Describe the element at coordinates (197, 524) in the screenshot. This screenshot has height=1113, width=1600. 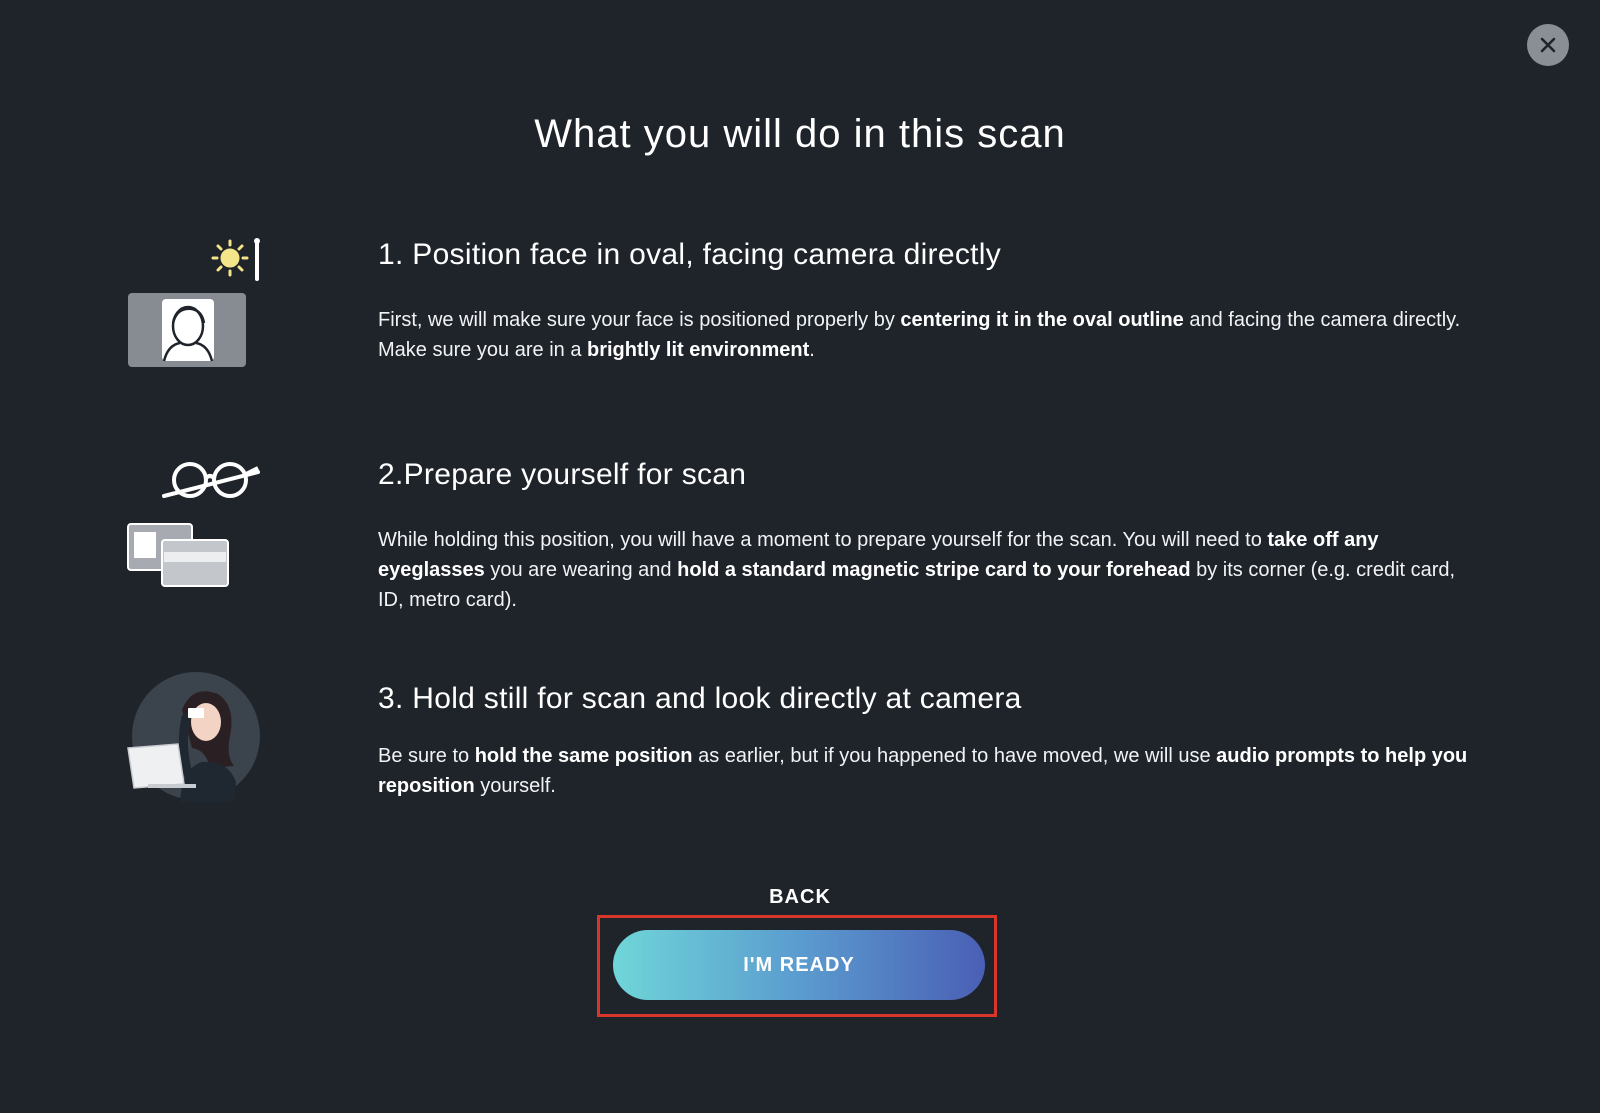
I see `no-glasses-card-icon` at that location.